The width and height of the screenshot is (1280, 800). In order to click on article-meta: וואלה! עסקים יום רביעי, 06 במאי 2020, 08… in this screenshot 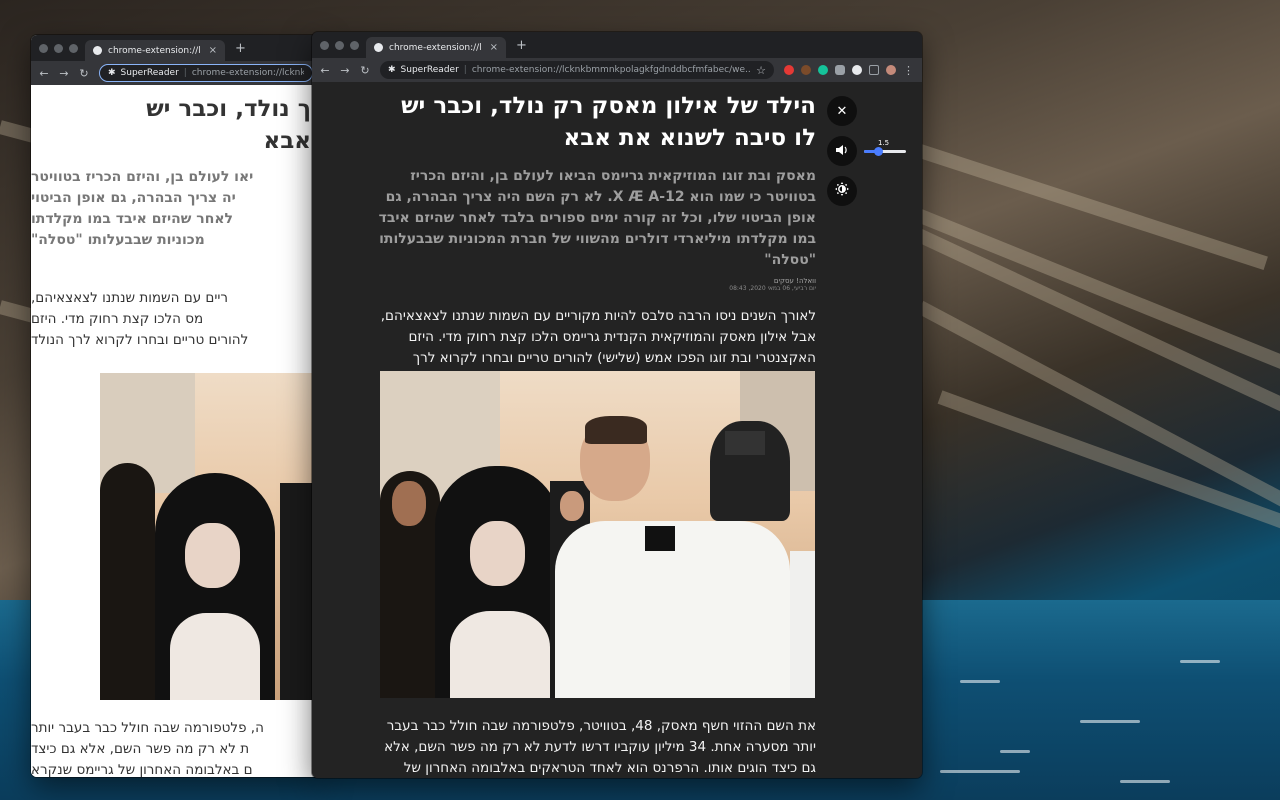, I will do `click(597, 284)`.